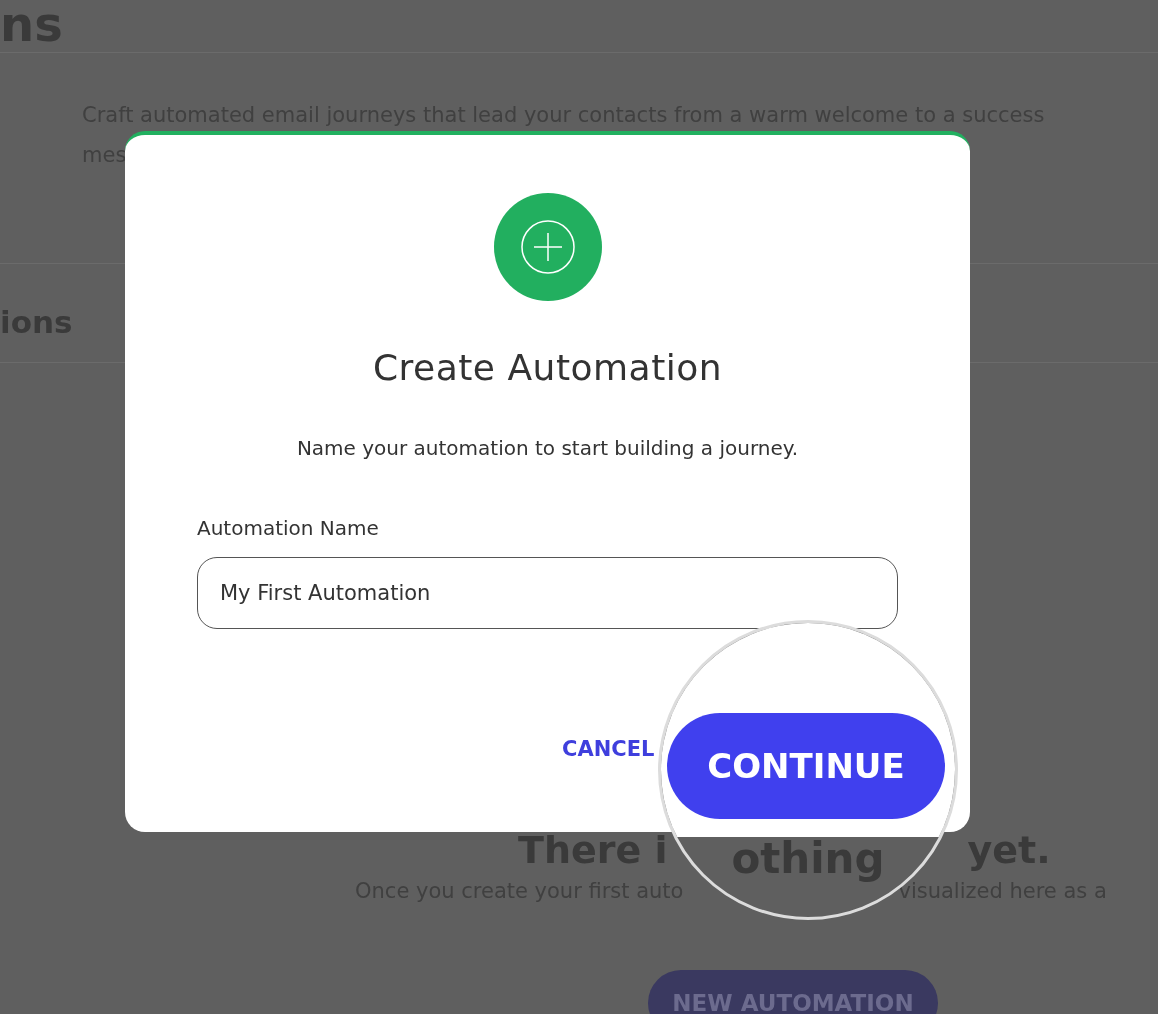 Image resolution: width=1158 pixels, height=1014 pixels. What do you see at coordinates (547, 448) in the screenshot?
I see `dialog-subtitle: Name your automation to start building a journey.` at bounding box center [547, 448].